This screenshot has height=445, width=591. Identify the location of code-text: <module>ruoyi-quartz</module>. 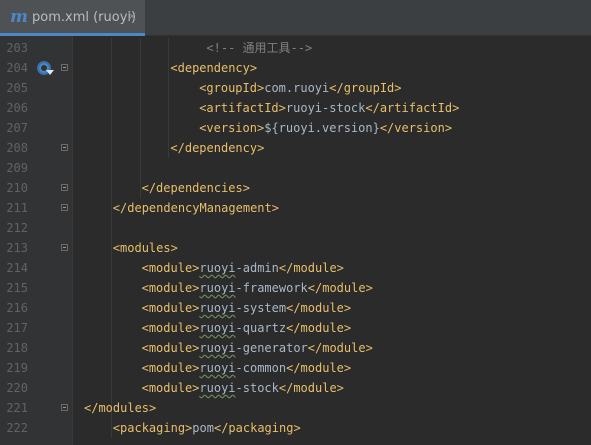
(247, 328).